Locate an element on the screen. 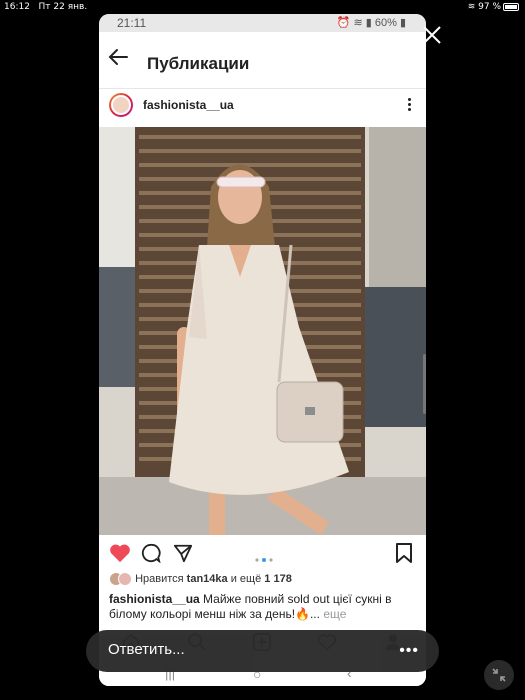 Image resolution: width=525 pixels, height=700 pixels. ipad-time: 16:12 is located at coordinates (17, 7).